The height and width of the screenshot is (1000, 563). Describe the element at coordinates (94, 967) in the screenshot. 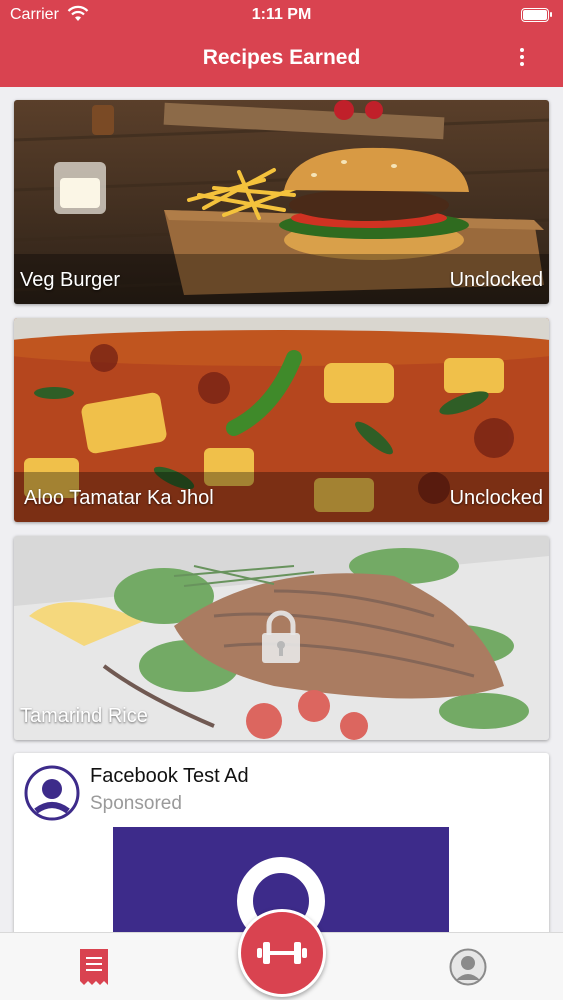

I see `receipt-icon` at that location.